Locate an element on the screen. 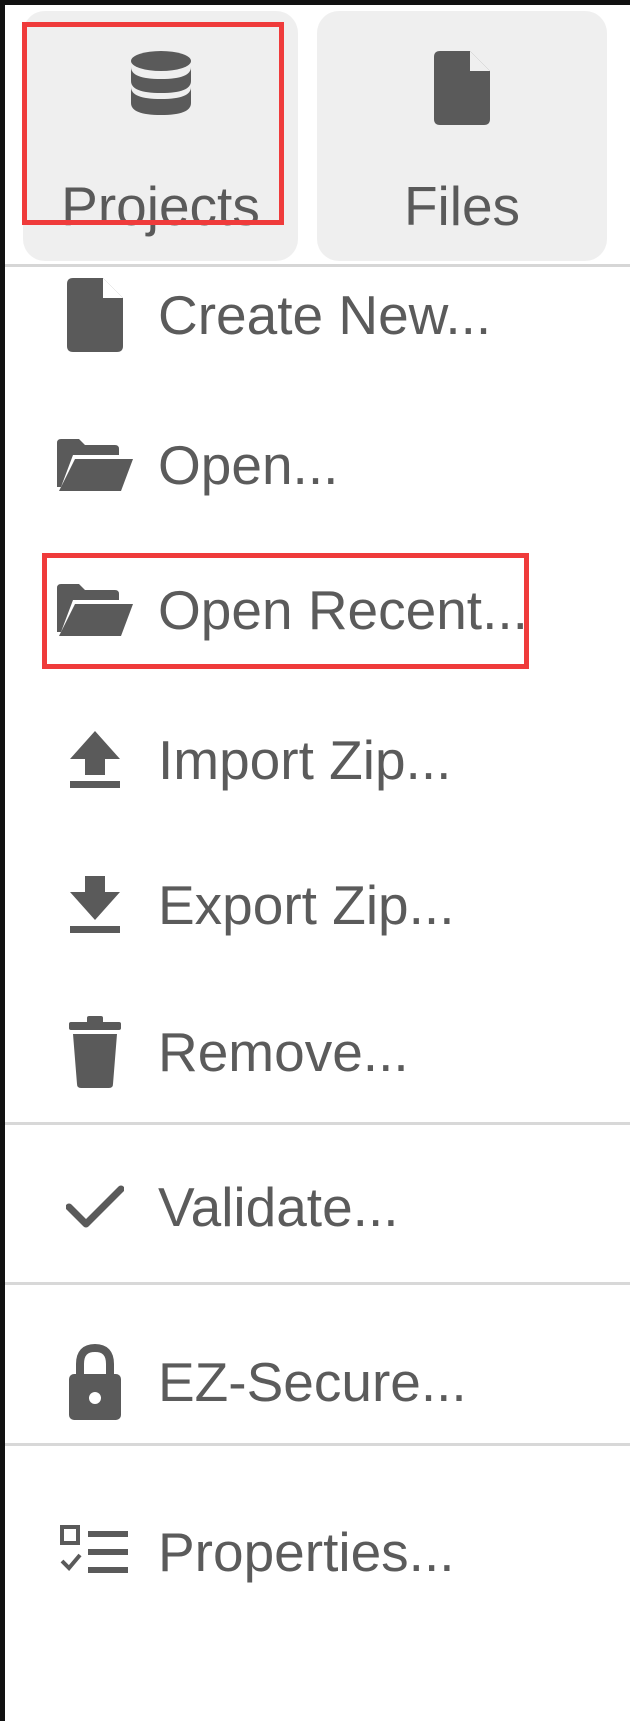 The height and width of the screenshot is (1721, 630). upload-icon is located at coordinates (94, 760).